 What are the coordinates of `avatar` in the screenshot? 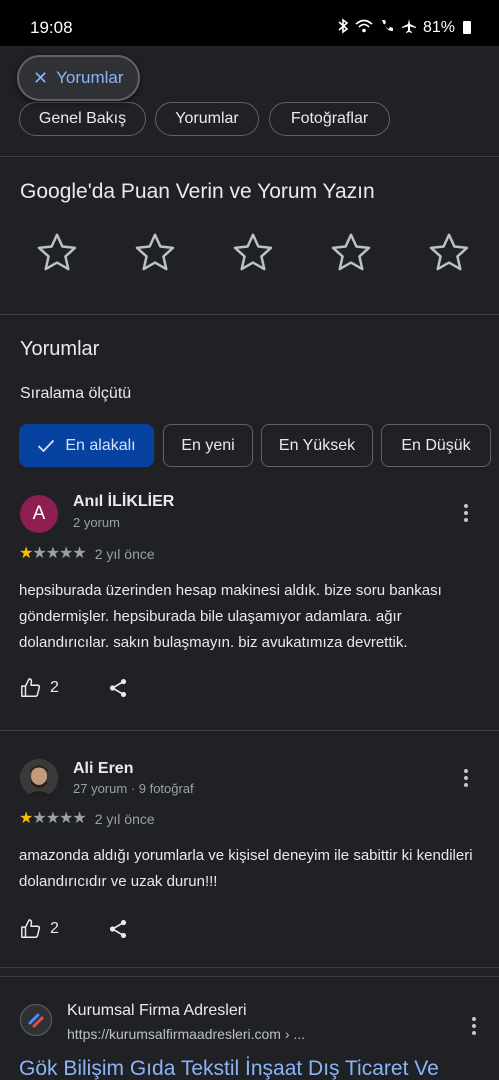 It's located at (39, 778).